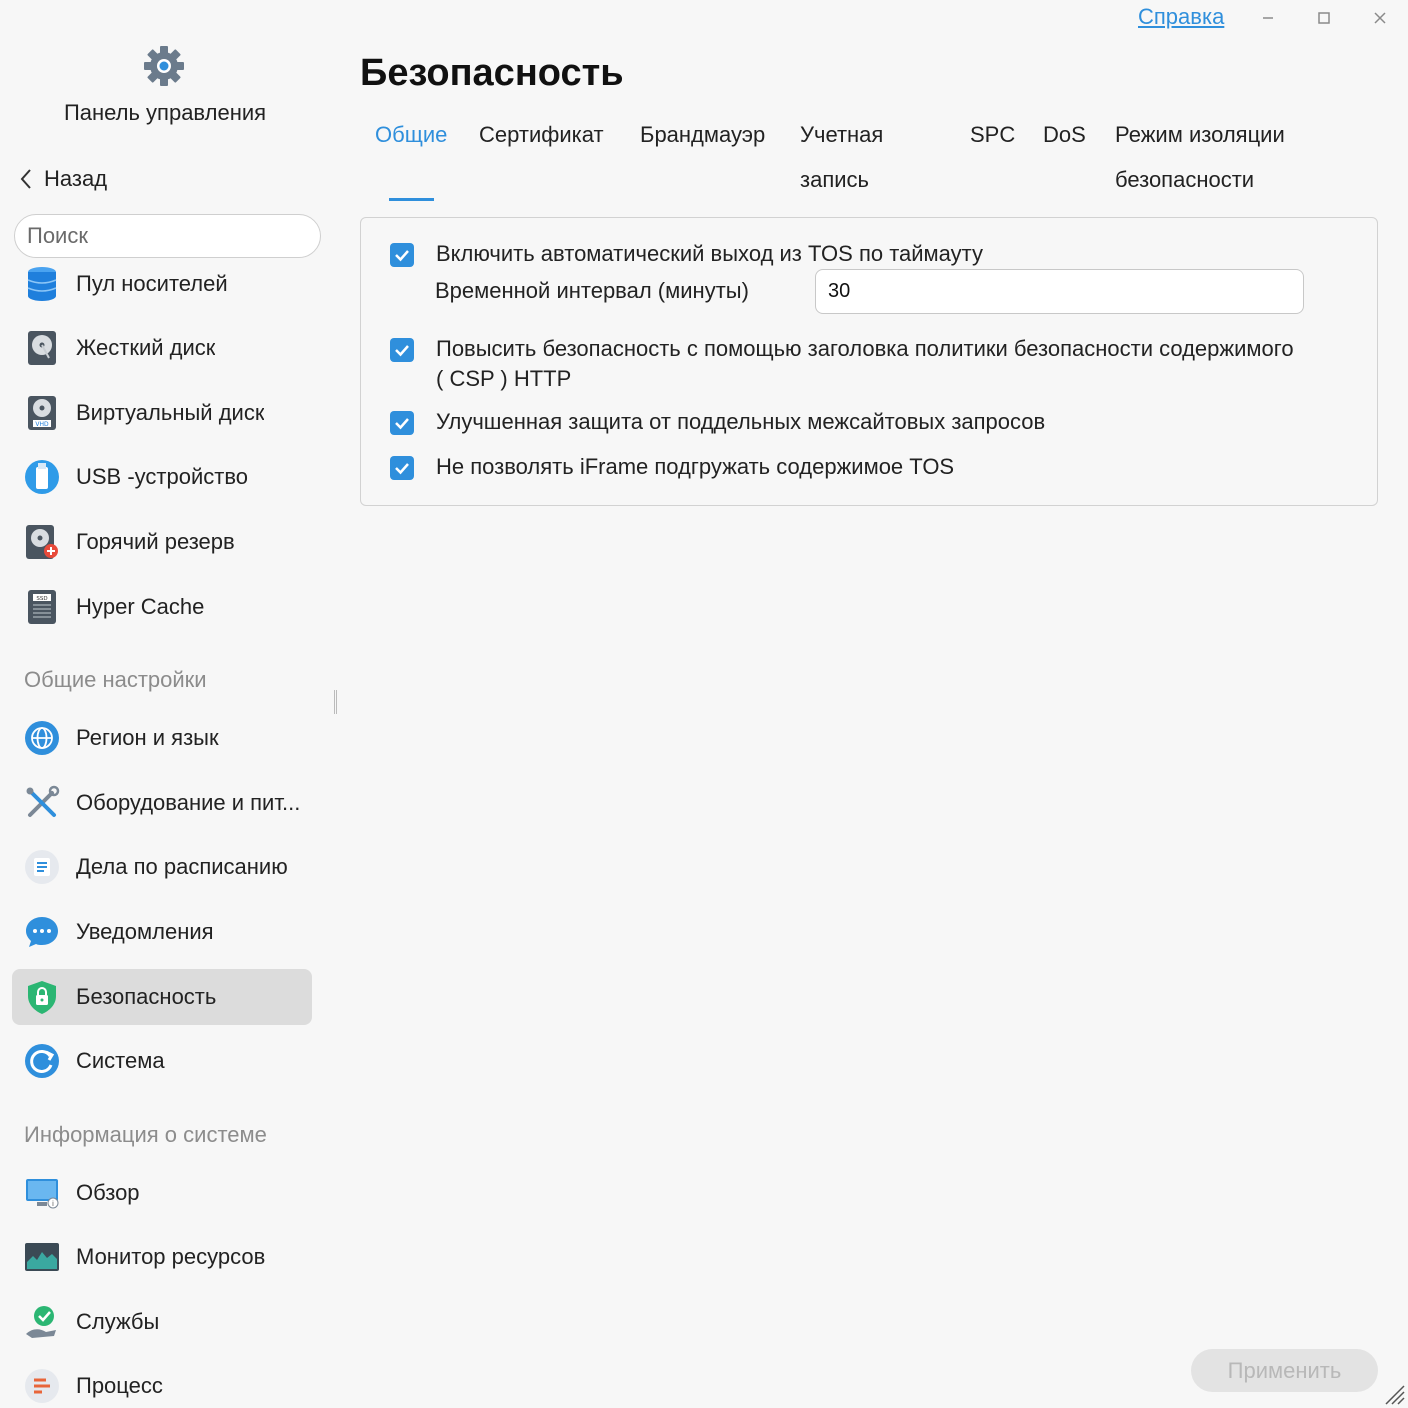 Image resolution: width=1408 pixels, height=1408 pixels. I want to click on storage-pool-icon, so click(42, 284).